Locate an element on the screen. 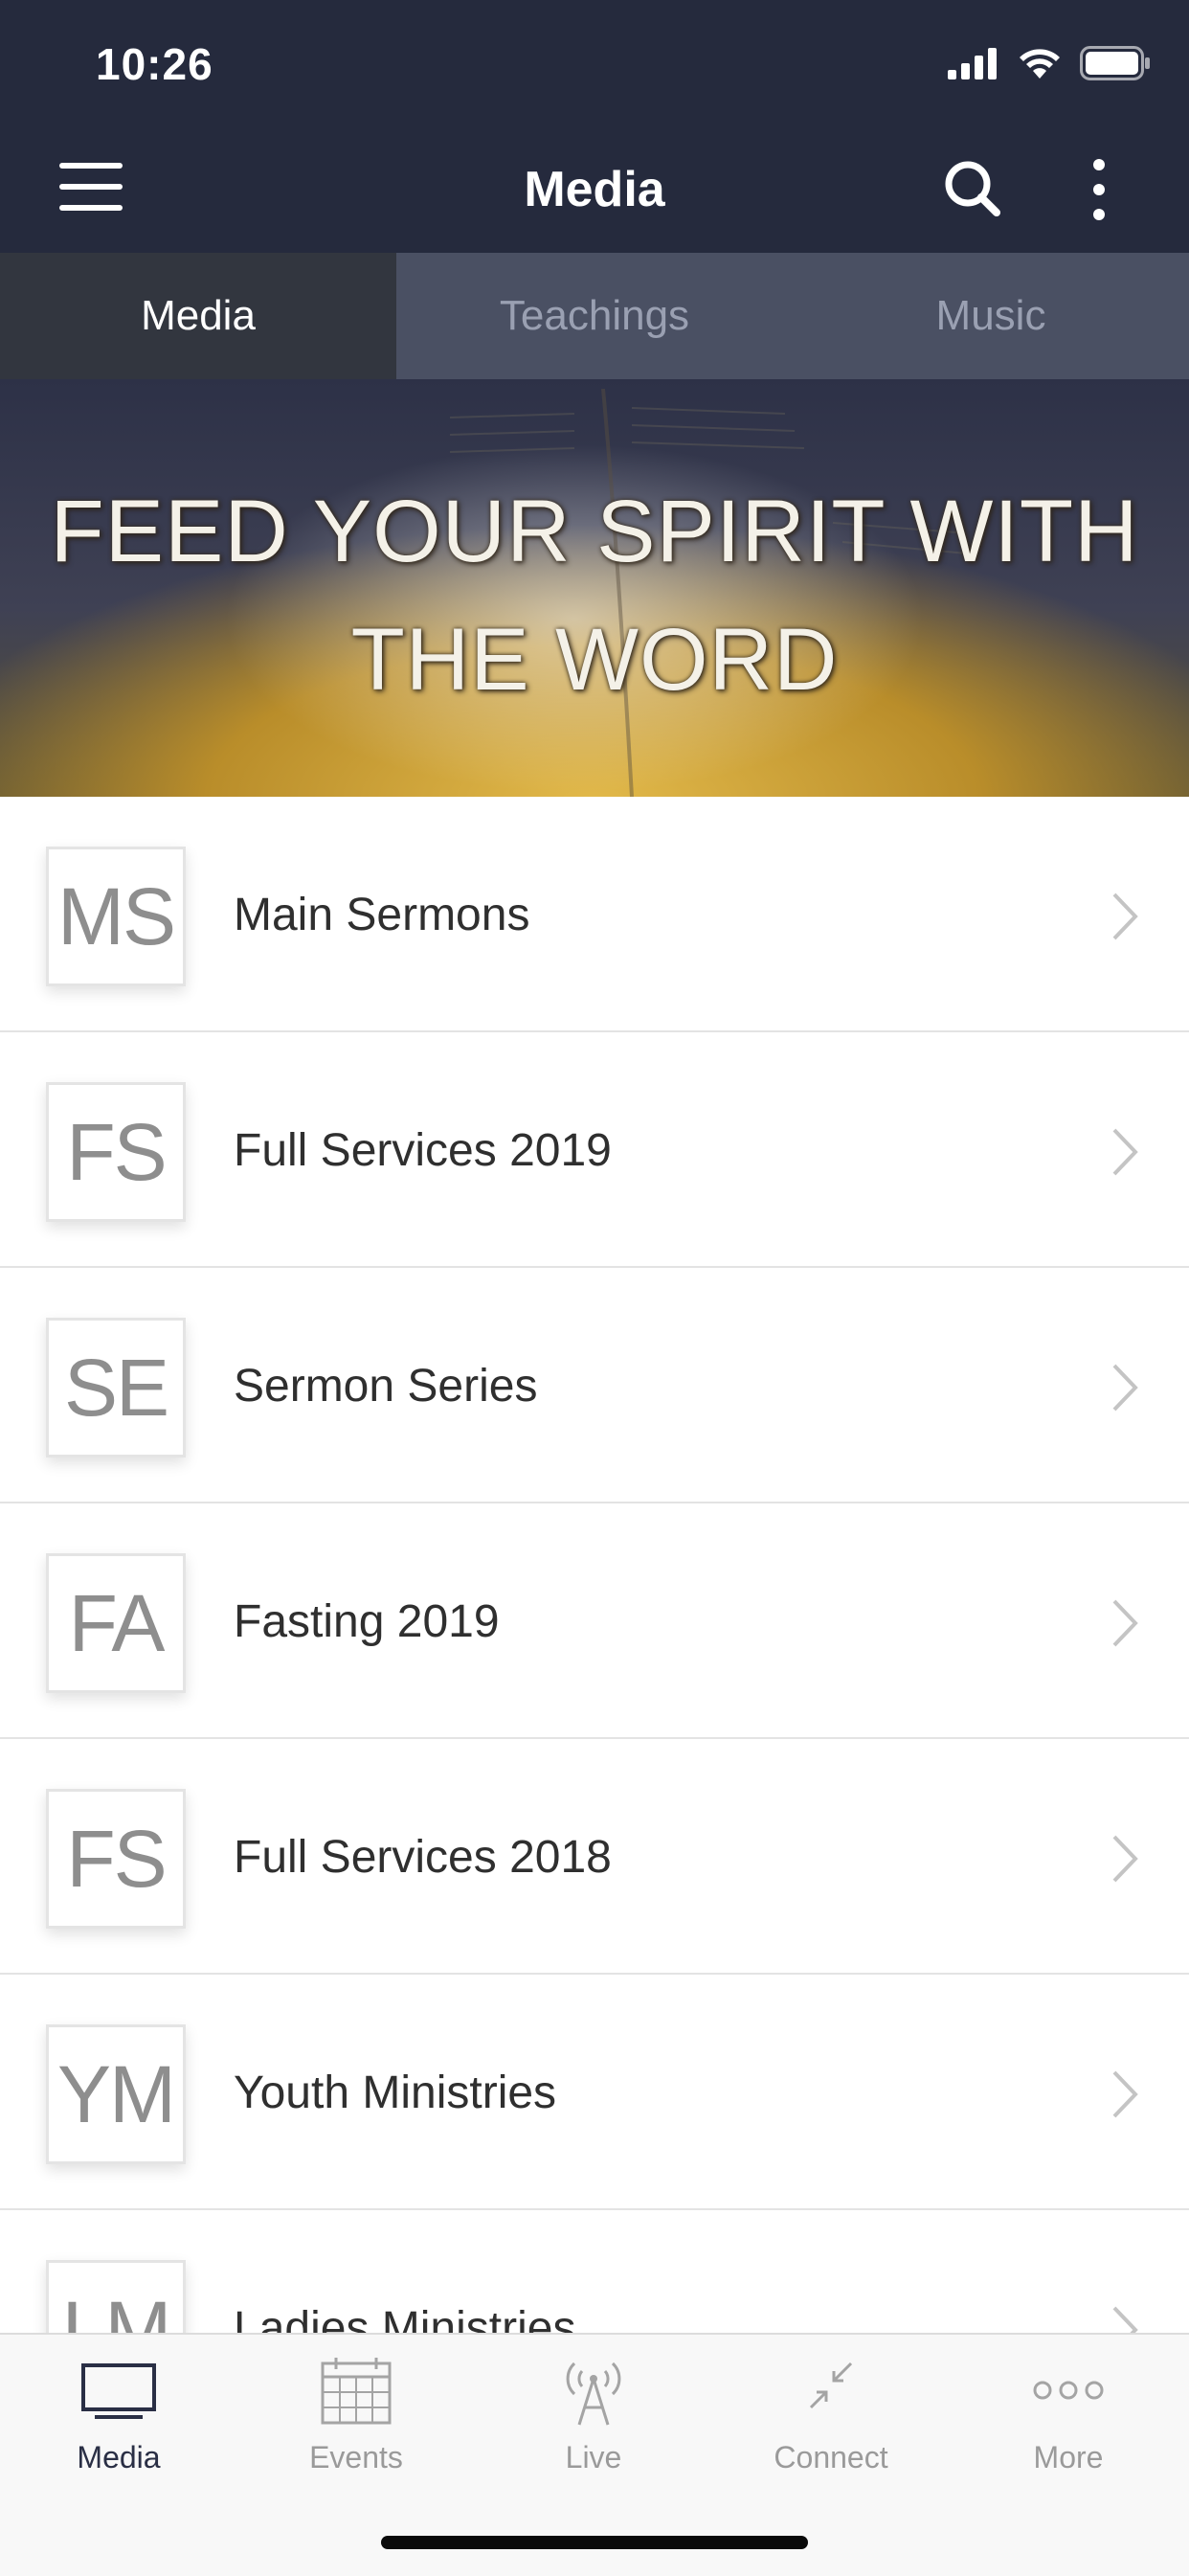 The image size is (1189, 2576). tab-teachings: Teachings is located at coordinates (594, 316).